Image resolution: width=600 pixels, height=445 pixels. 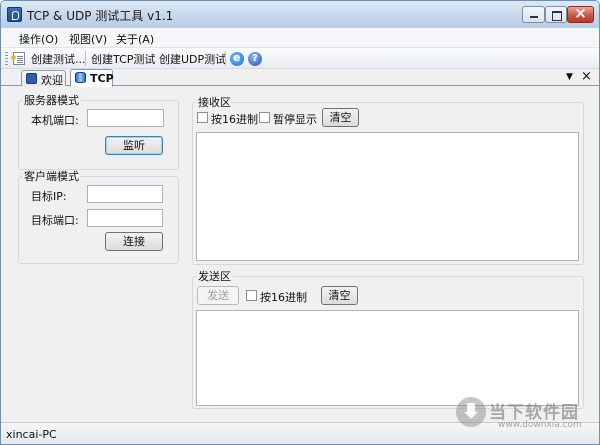 I want to click on tab-tcp: TCP, so click(x=92, y=78).